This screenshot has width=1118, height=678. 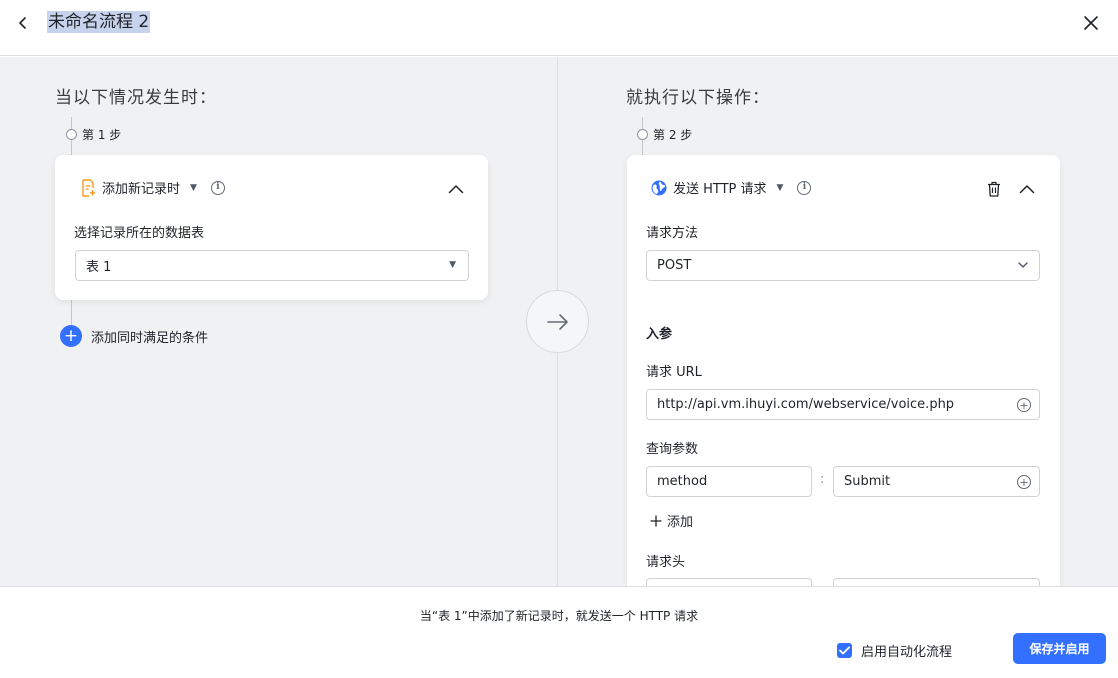 What do you see at coordinates (720, 189) in the screenshot?
I see `action-card-title: 发送 HTTP 请求` at bounding box center [720, 189].